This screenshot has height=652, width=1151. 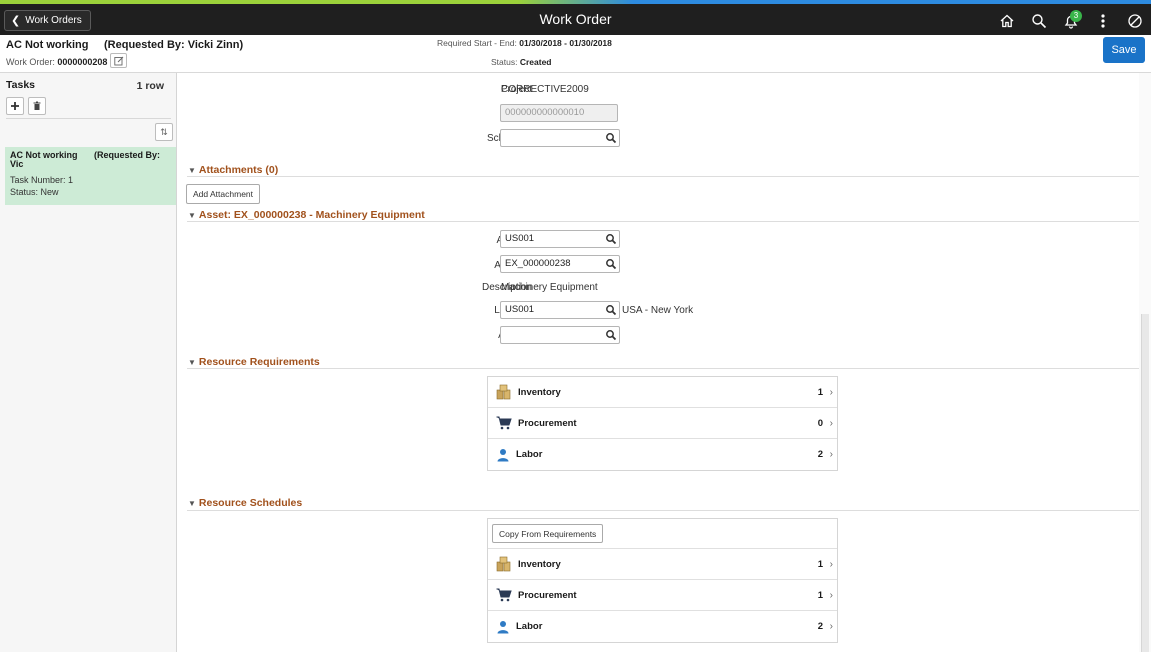 What do you see at coordinates (223, 194) in the screenshot?
I see `add-attachment-button: Add Attachment` at bounding box center [223, 194].